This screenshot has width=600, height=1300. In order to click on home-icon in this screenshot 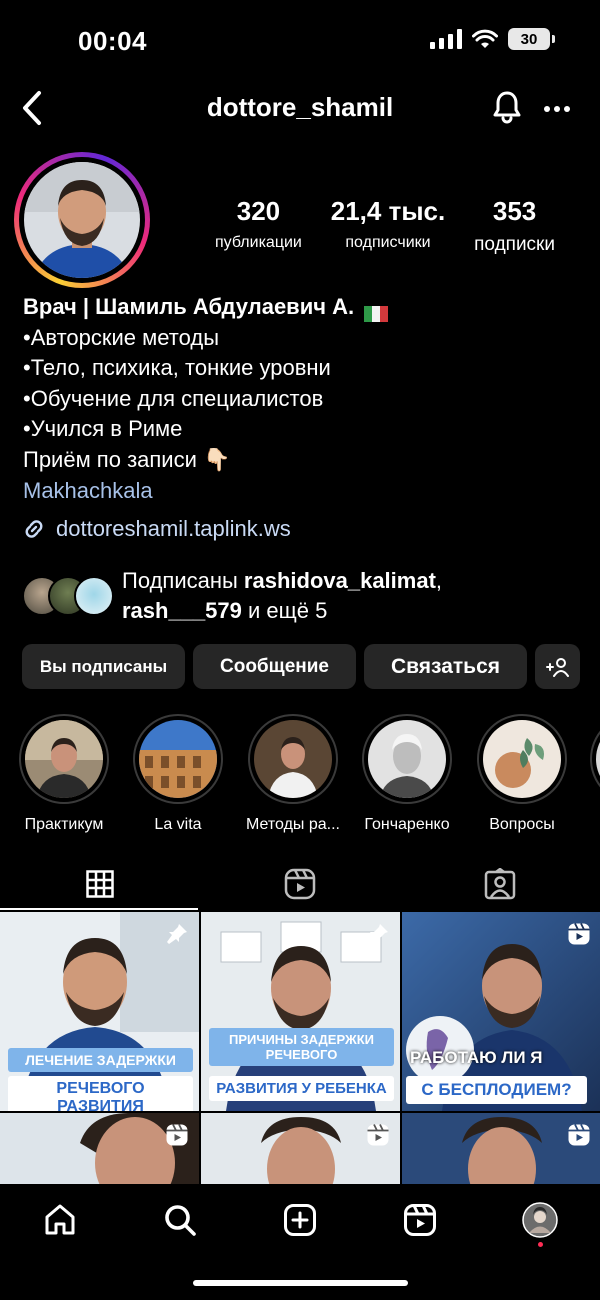, I will do `click(60, 1219)`.